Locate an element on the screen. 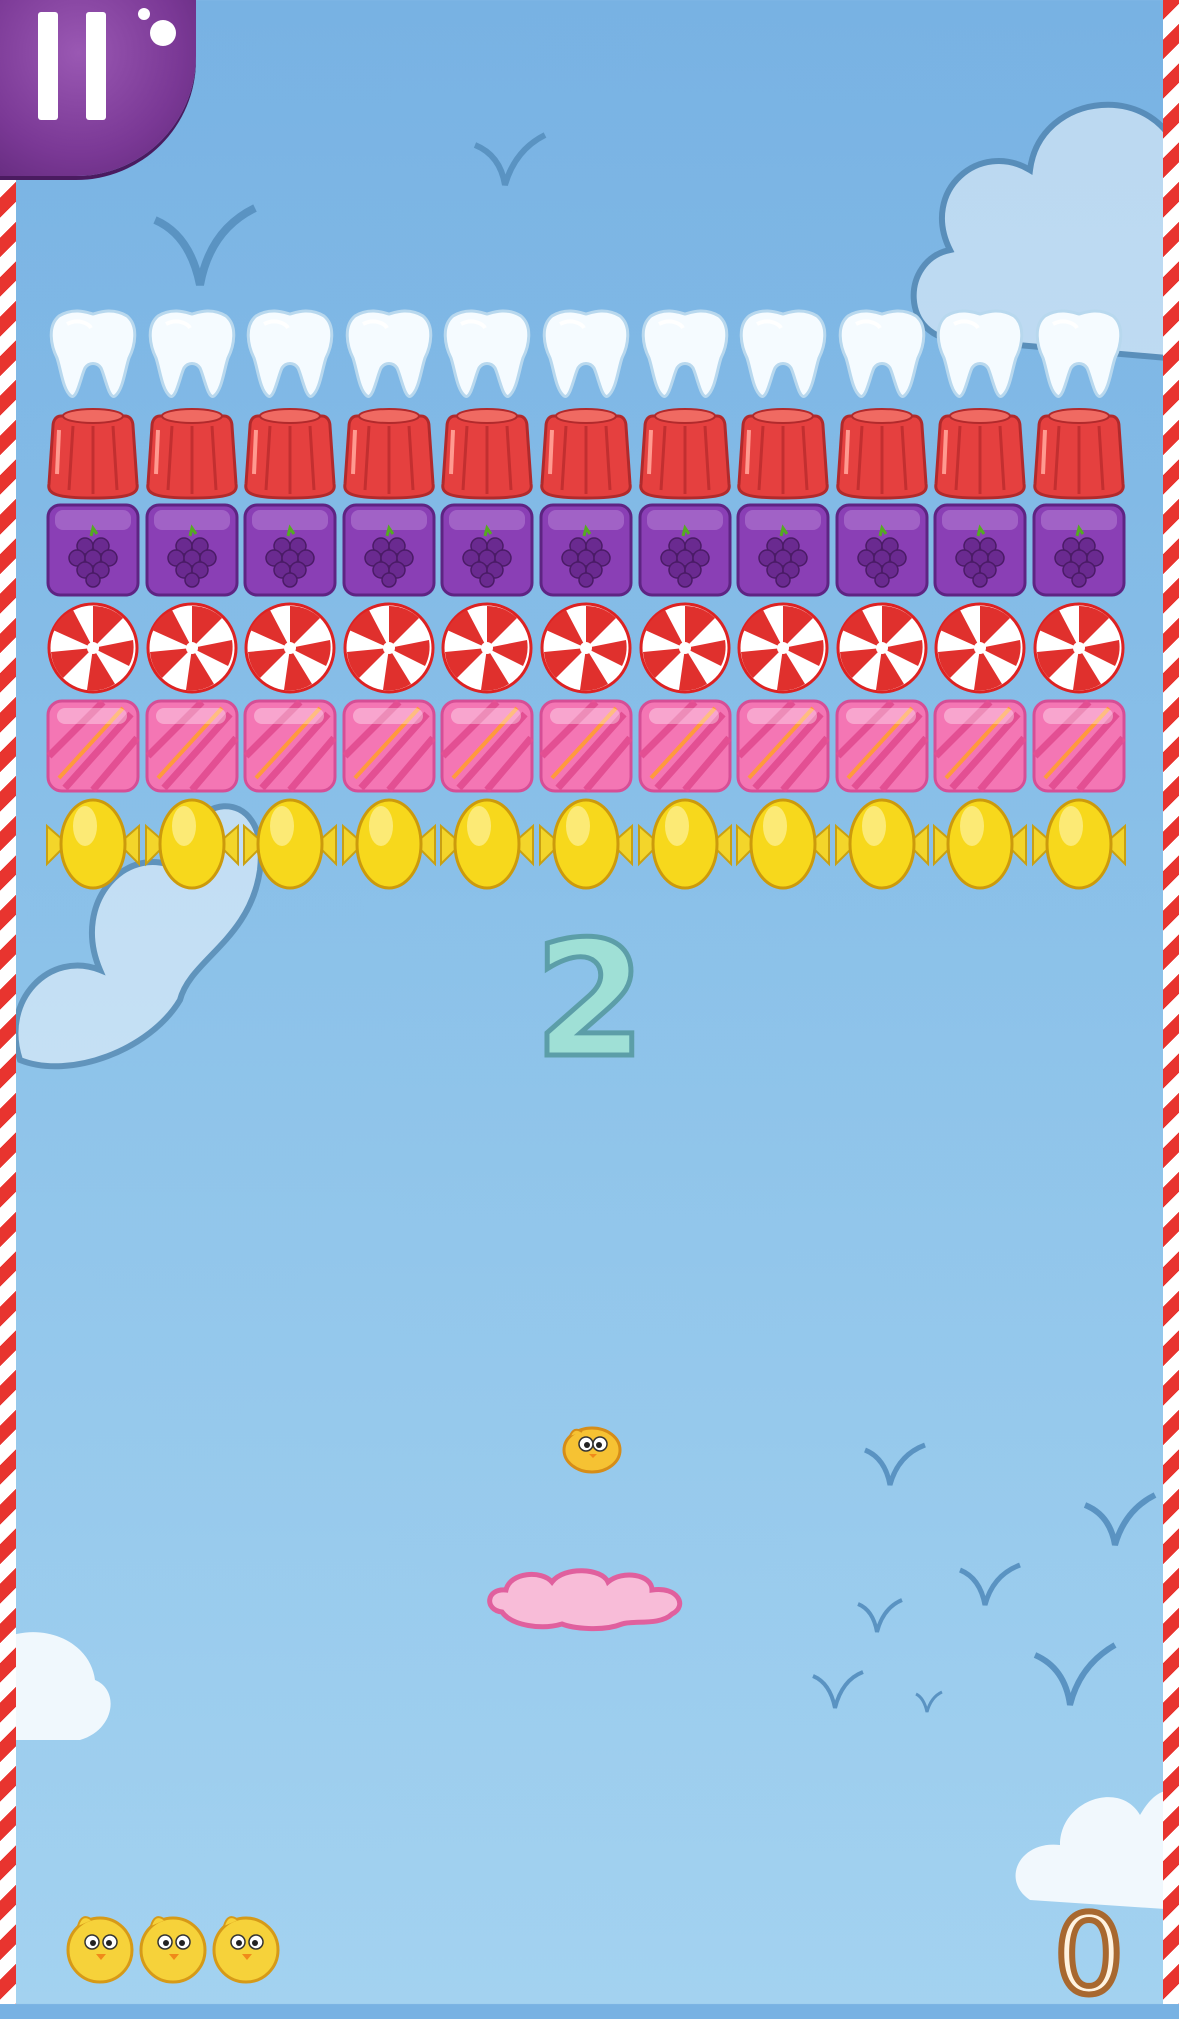 Image resolution: width=1179 pixels, height=2019 pixels. lives-indicator is located at coordinates (179, 1948).